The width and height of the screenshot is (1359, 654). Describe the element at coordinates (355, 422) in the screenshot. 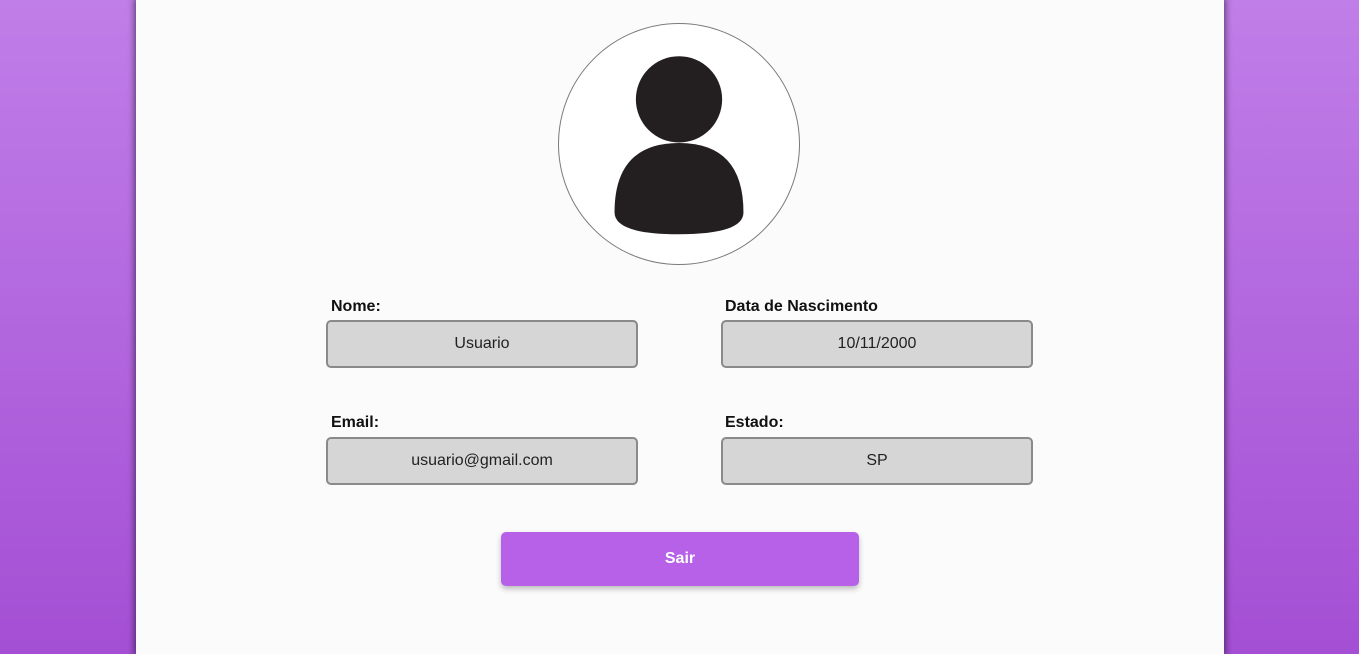

I see `email-label: Email:` at that location.